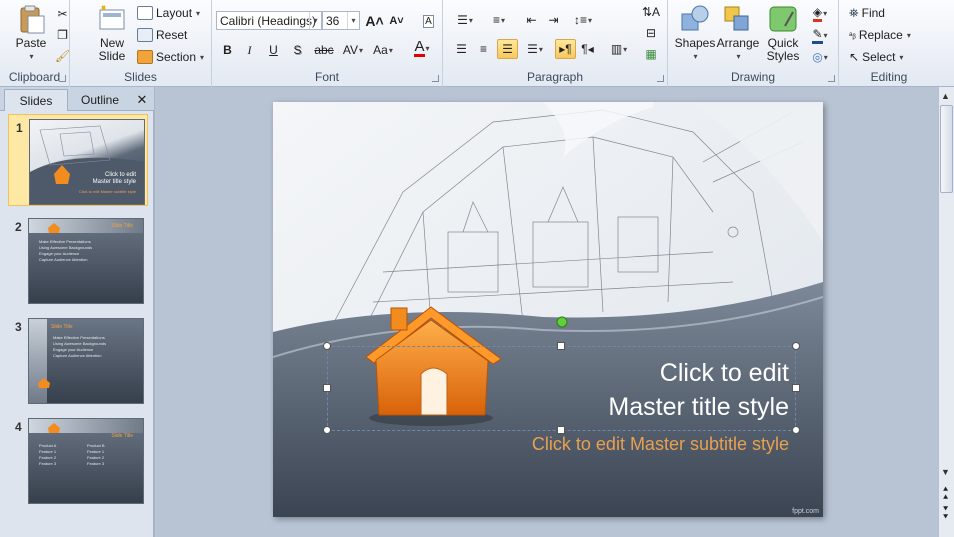 Image resolution: width=954 pixels, height=537 pixels. What do you see at coordinates (946, 149) in the screenshot?
I see `scroll-thumb` at bounding box center [946, 149].